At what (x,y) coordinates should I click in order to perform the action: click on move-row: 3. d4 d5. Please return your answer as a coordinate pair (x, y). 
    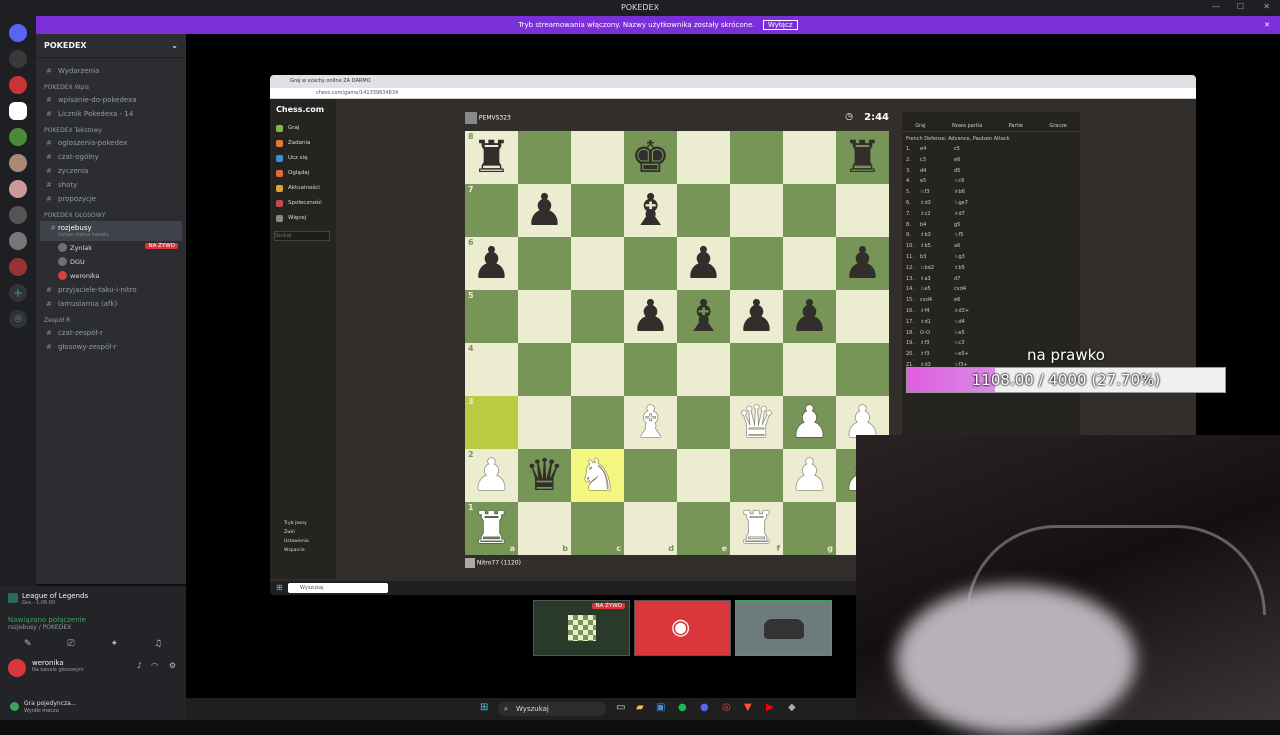
    Looking at the image, I should click on (991, 173).